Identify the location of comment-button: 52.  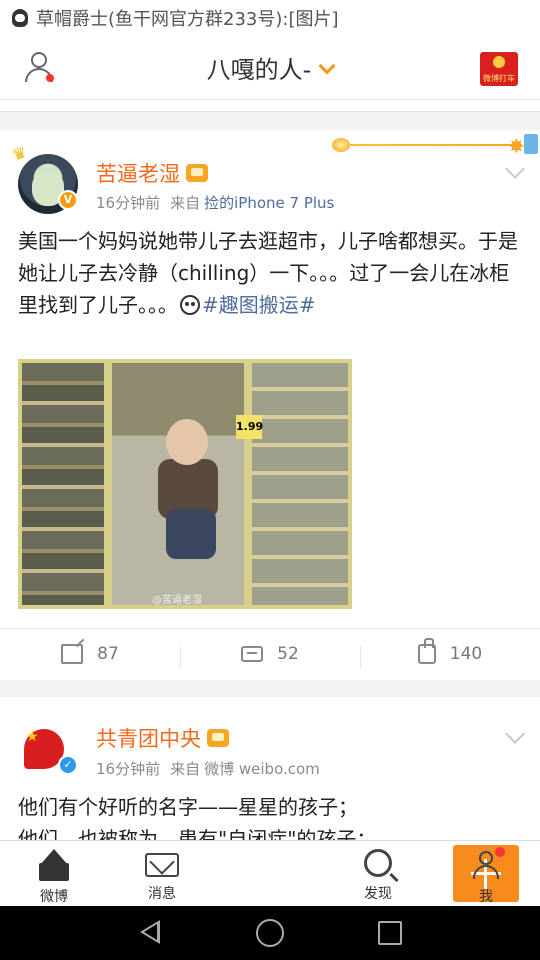
(270, 655).